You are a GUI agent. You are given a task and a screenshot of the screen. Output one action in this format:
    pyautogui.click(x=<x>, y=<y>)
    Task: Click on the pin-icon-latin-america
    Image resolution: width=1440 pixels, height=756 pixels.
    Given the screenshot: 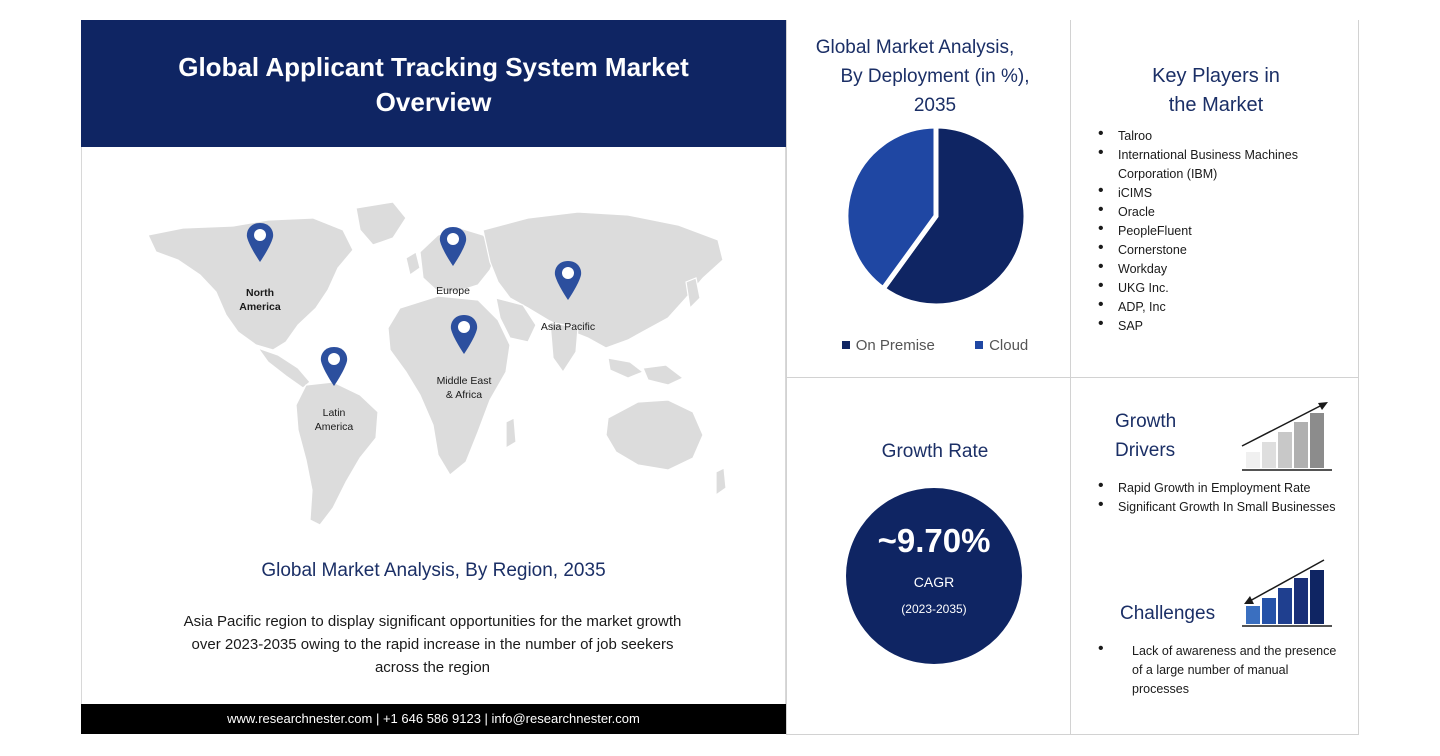 What is the action you would take?
    pyautogui.click(x=334, y=366)
    